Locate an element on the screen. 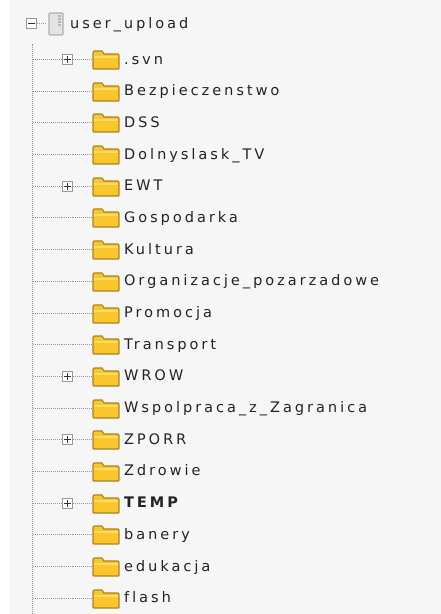  folder-label: user_upload is located at coordinates (131, 24).